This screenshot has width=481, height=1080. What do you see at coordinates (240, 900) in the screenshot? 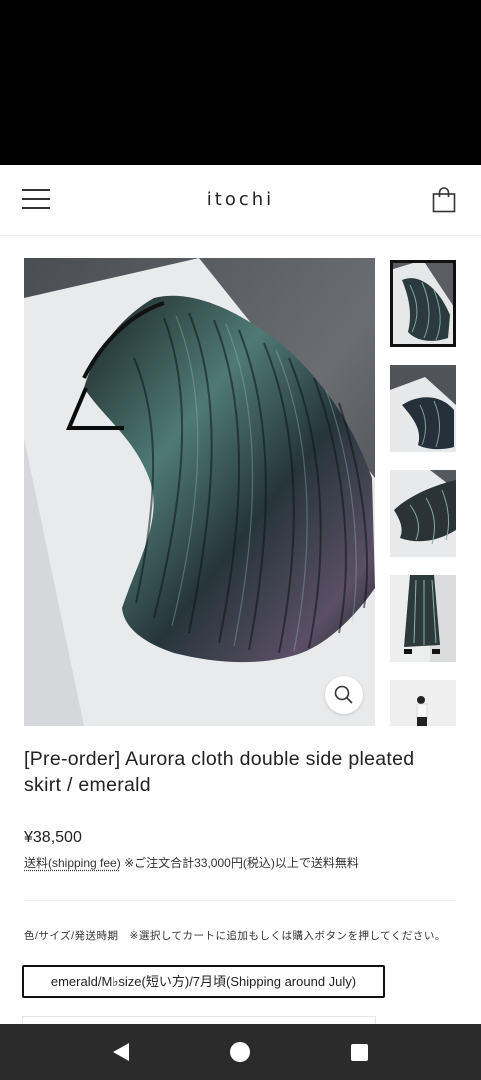
I see `divider` at bounding box center [240, 900].